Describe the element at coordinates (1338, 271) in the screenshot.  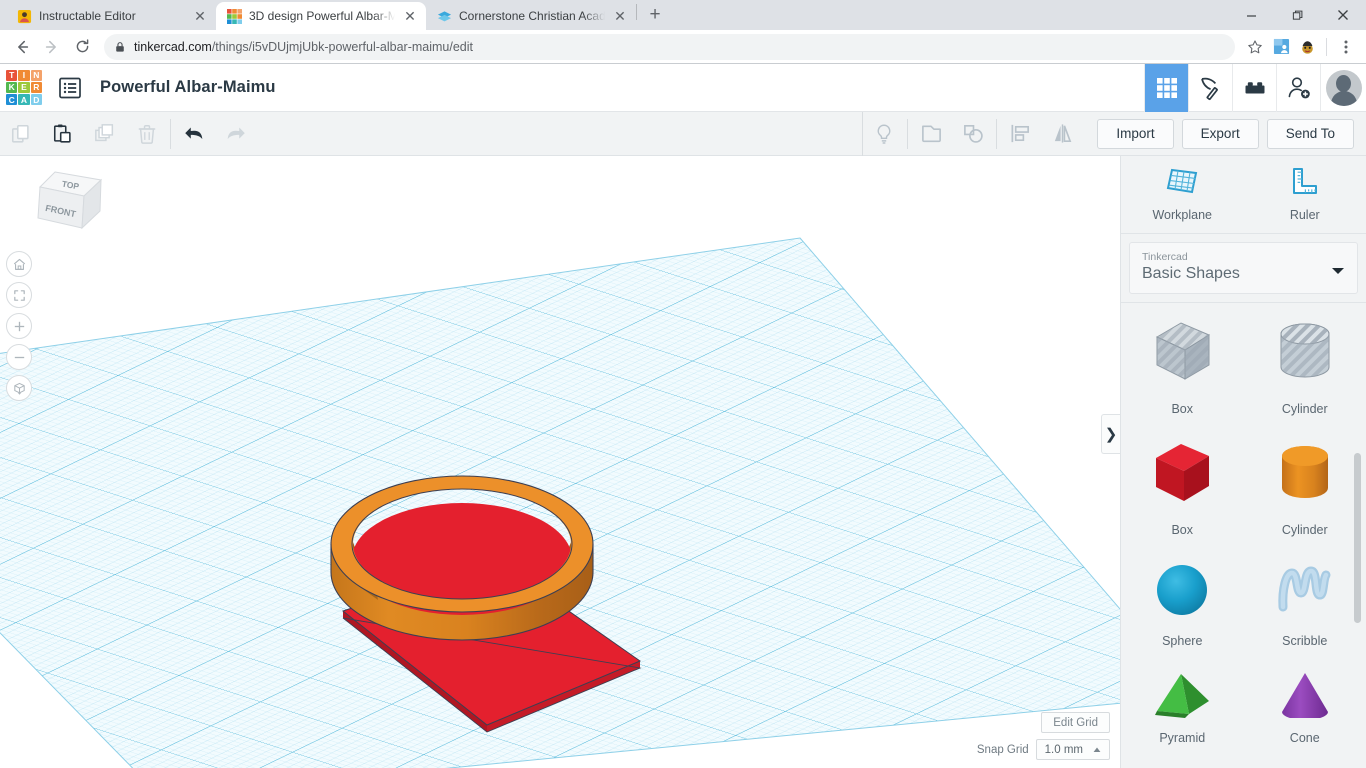
I see `chevron-down-icon` at that location.